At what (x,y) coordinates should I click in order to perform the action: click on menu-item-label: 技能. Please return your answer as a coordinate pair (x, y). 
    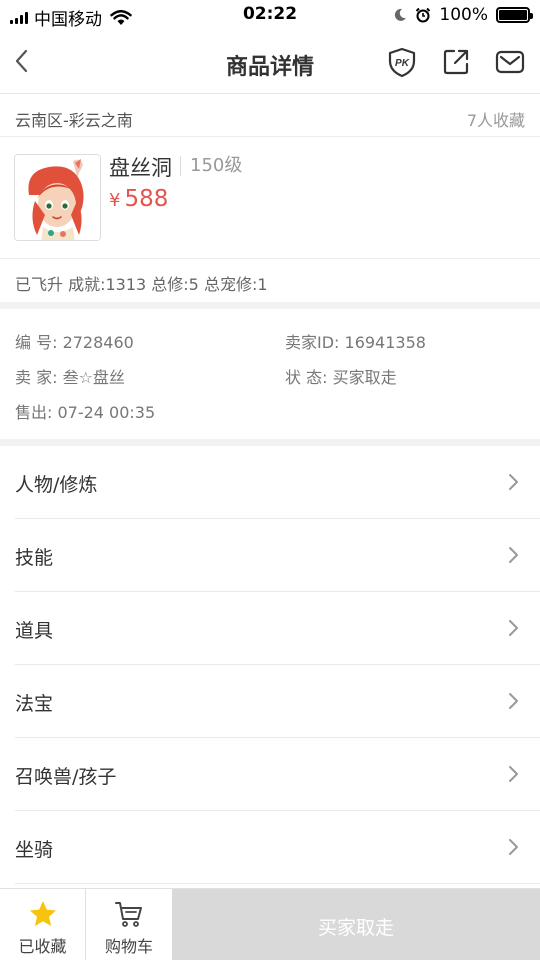
    Looking at the image, I should click on (34, 558).